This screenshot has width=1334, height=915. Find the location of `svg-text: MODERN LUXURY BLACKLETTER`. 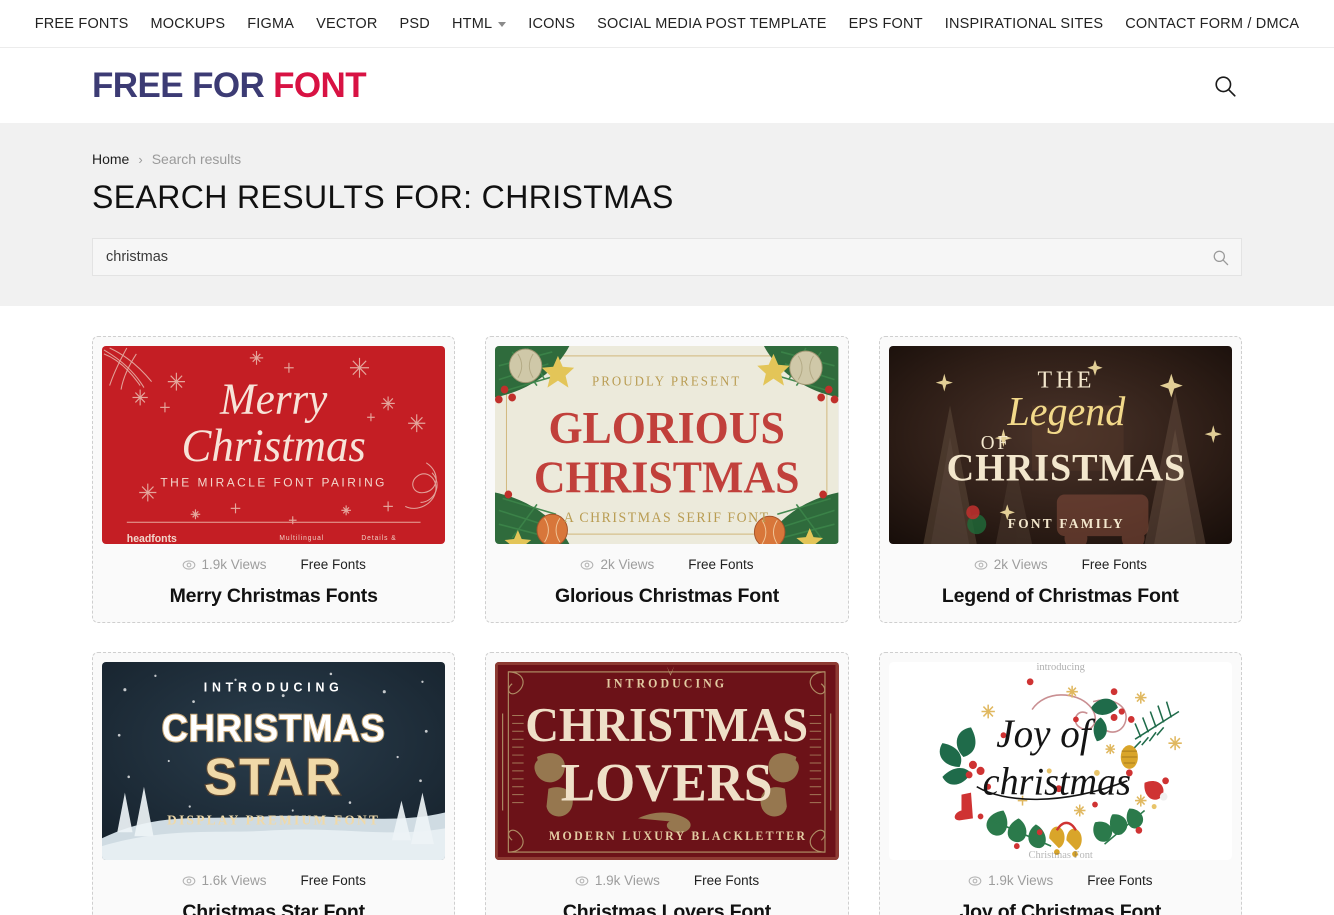

svg-text: MODERN LUXURY BLACKLETTER is located at coordinates (678, 836).